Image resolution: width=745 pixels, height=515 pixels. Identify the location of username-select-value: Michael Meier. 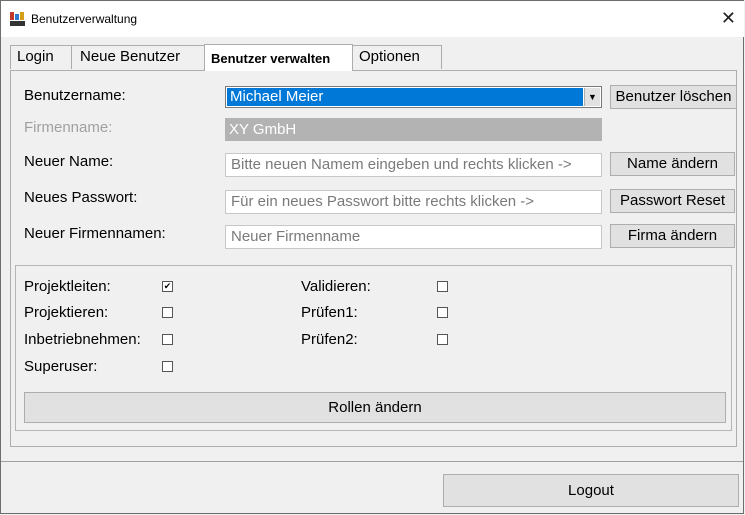
(405, 97).